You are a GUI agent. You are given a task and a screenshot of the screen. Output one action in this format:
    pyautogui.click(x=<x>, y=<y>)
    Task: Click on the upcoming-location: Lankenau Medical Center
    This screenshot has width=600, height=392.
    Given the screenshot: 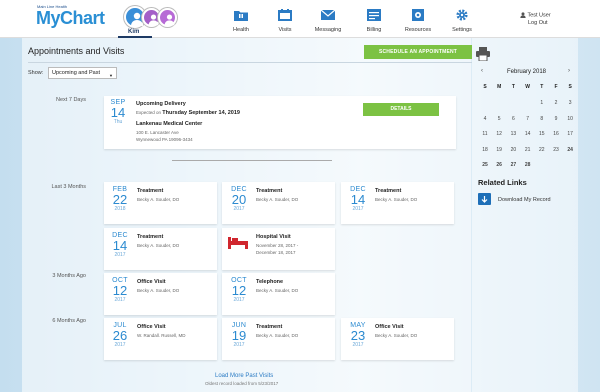 What is the action you would take?
    pyautogui.click(x=169, y=124)
    